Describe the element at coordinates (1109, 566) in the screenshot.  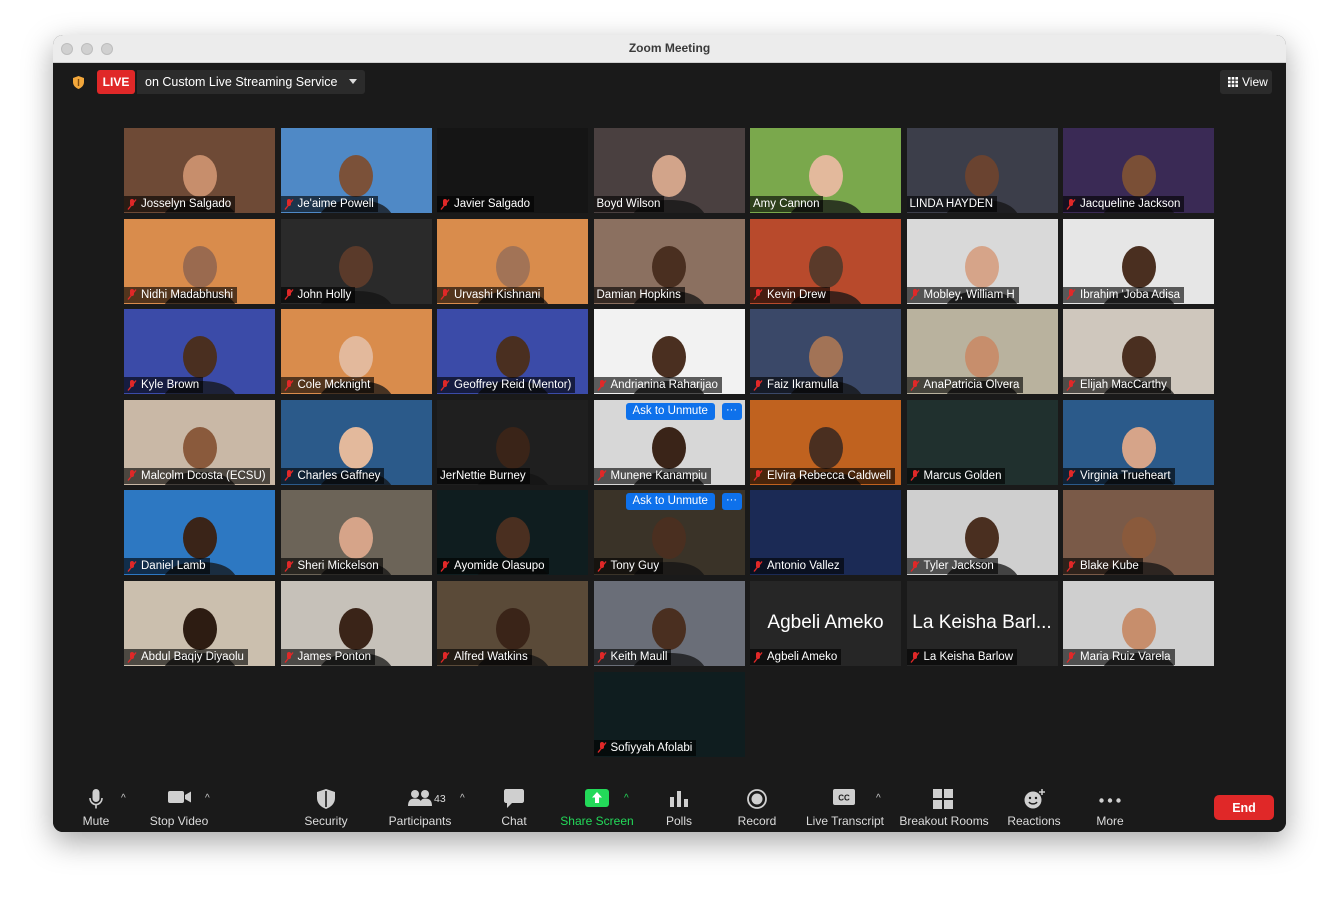
I see `participant-name: Blake Kube` at that location.